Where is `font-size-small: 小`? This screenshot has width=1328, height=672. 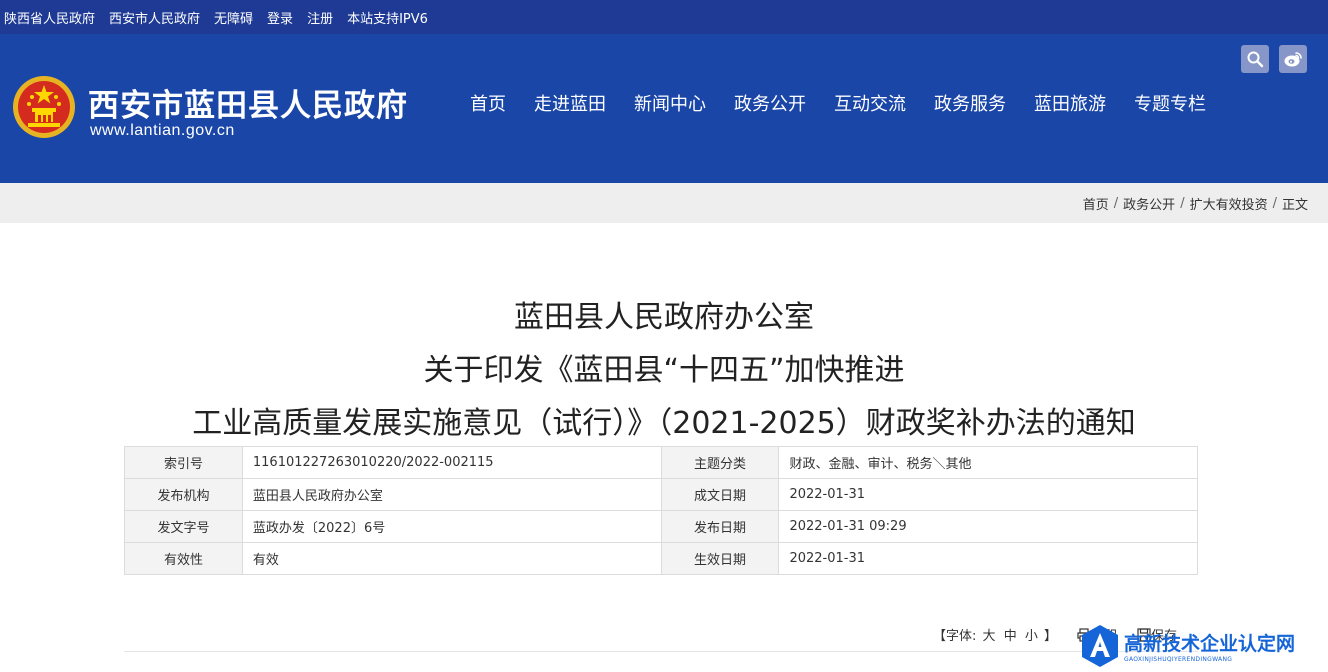
font-size-small: 小 is located at coordinates (1031, 636).